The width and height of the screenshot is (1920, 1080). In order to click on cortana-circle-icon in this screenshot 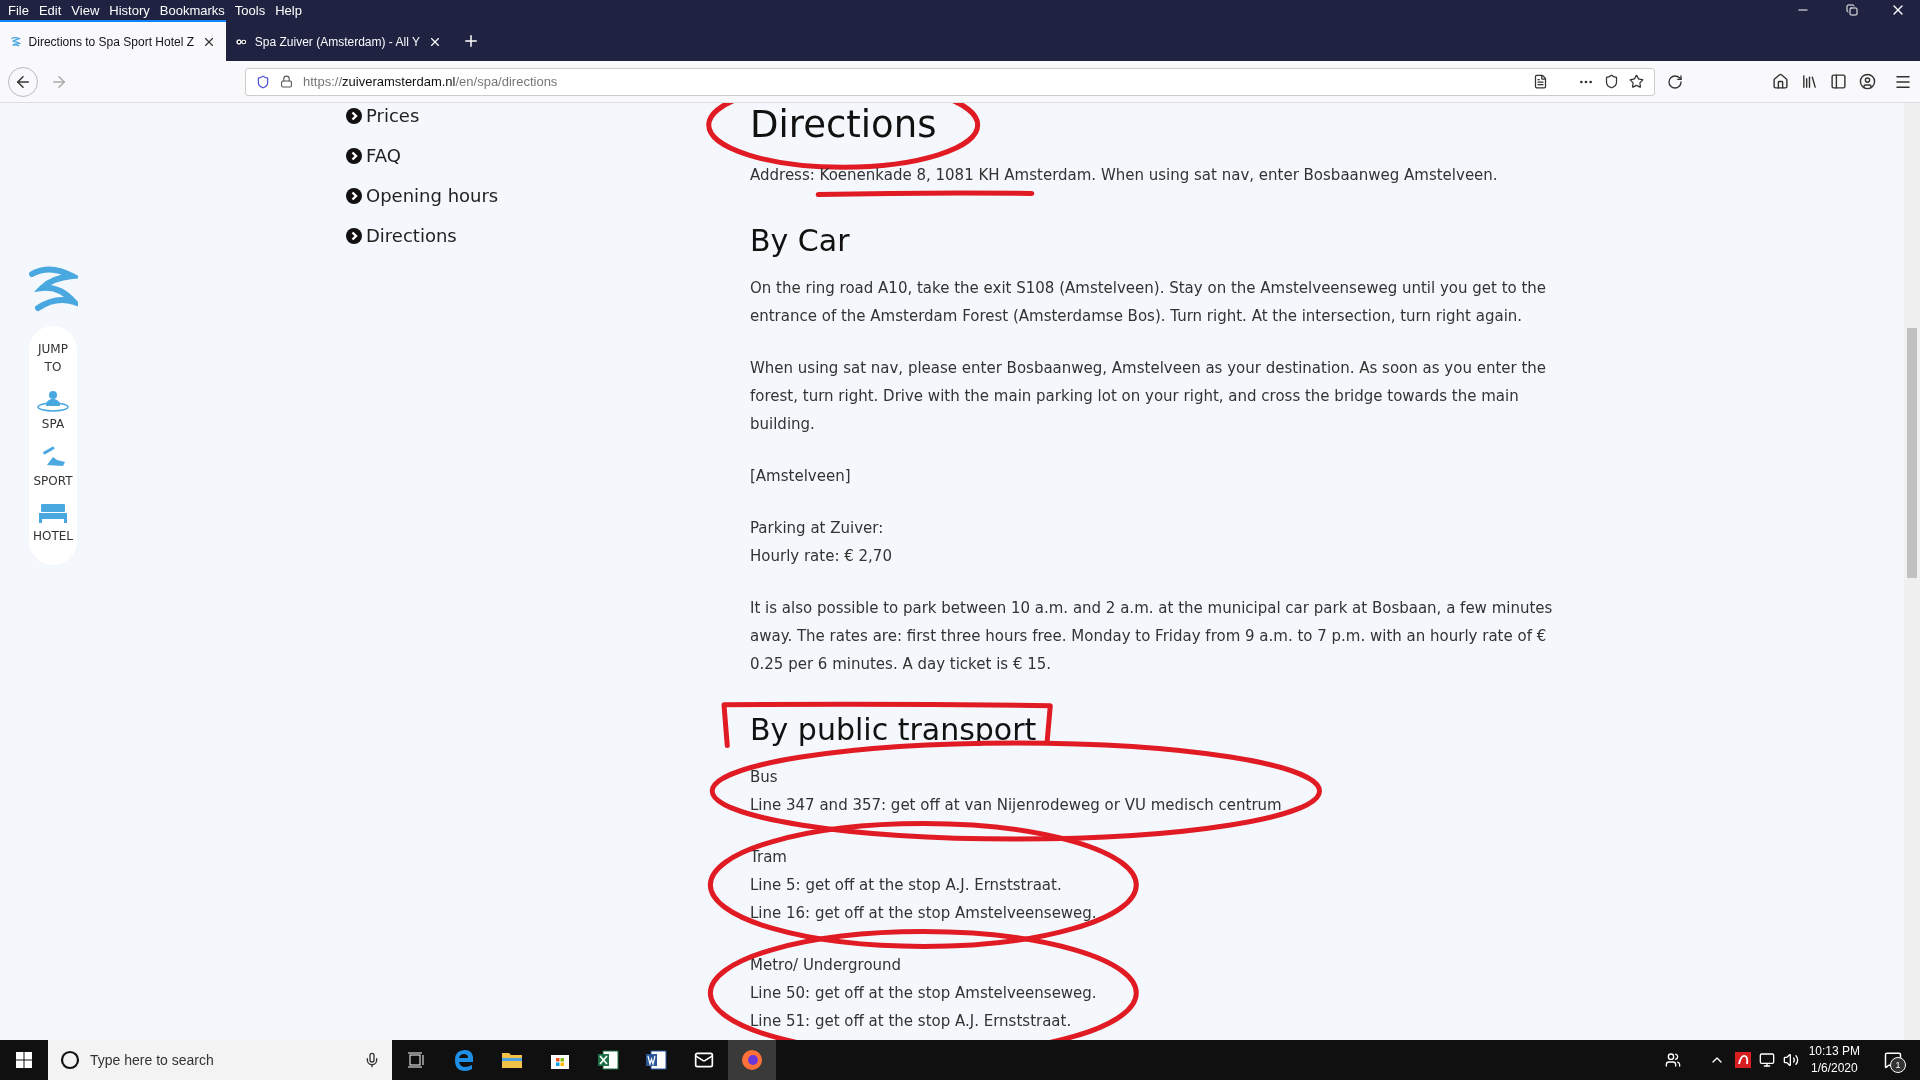, I will do `click(70, 1060)`.